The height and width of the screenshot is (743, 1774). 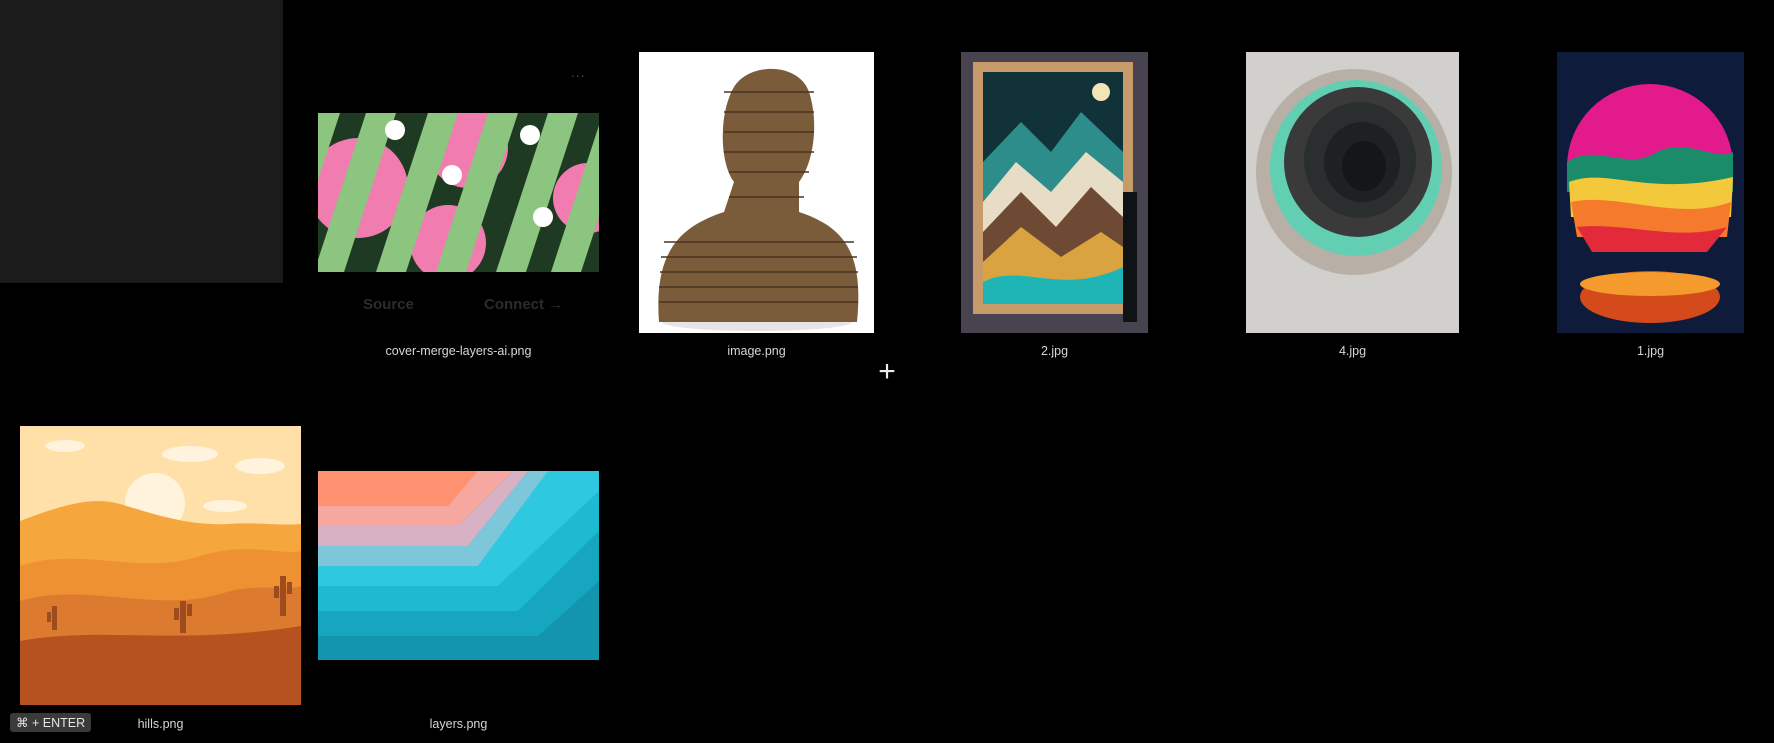 I want to click on item-caption: image.png, so click(x=756, y=351).